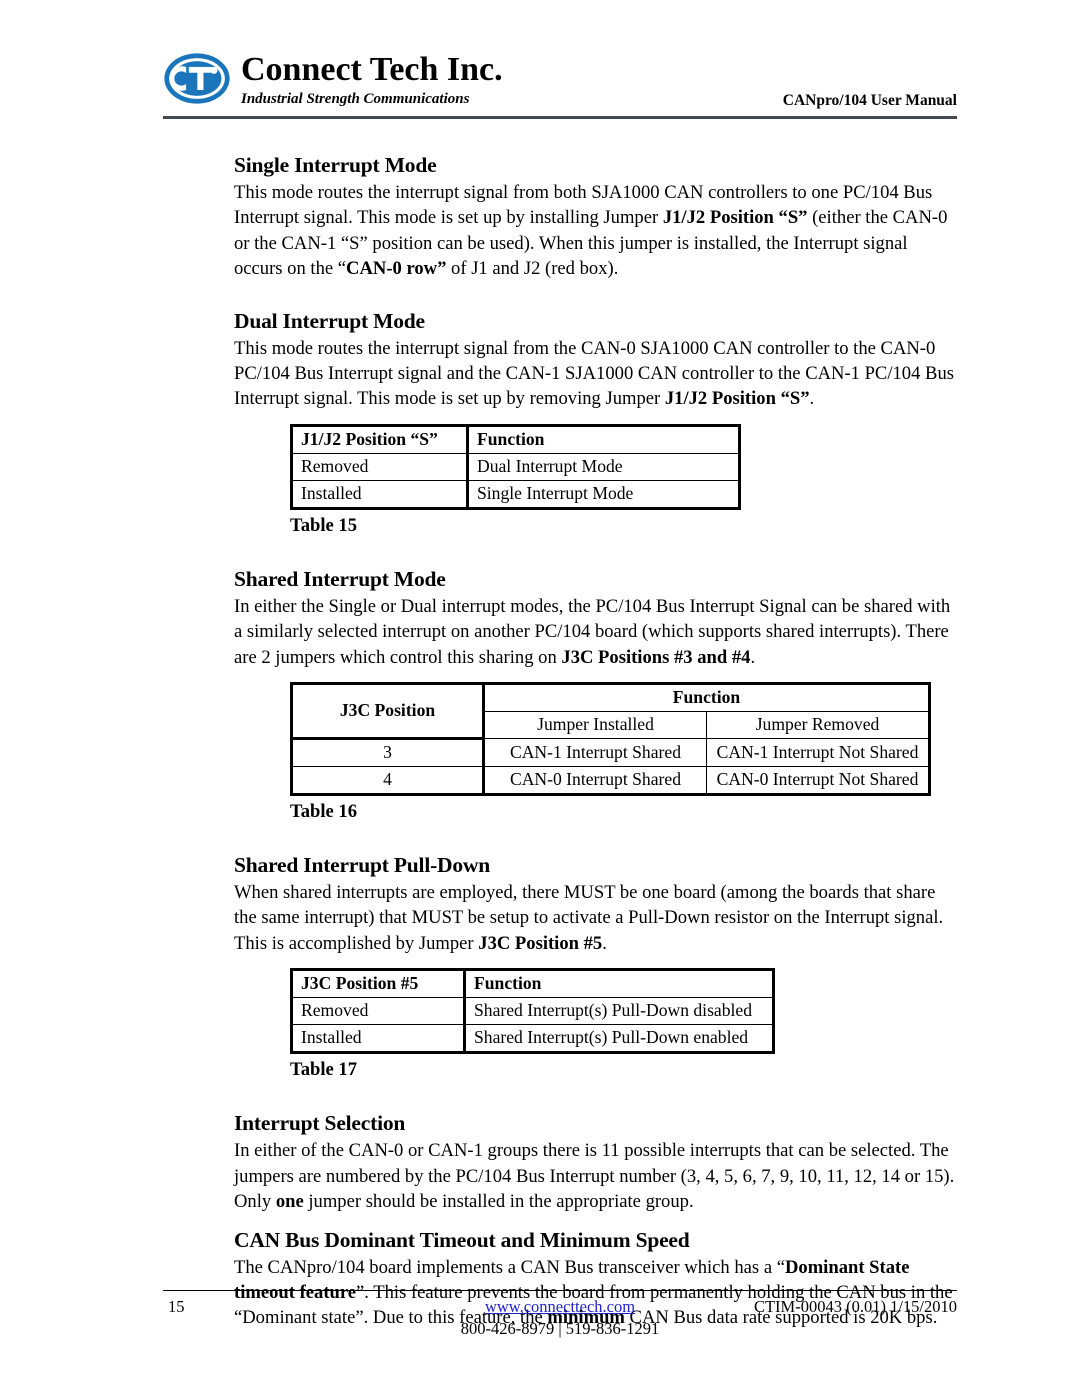 This screenshot has height=1397, width=1080. I want to click on table-header-row: J1/J2 Position “S” Function, so click(515, 439).